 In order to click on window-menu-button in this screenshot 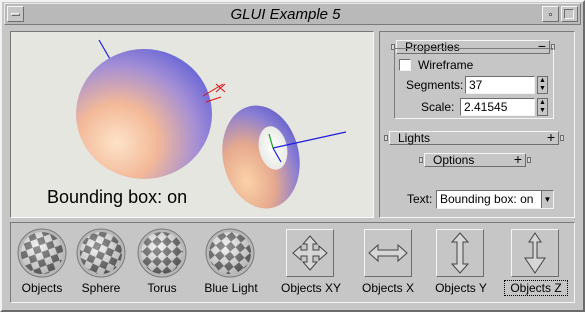, I will do `click(15, 14)`.